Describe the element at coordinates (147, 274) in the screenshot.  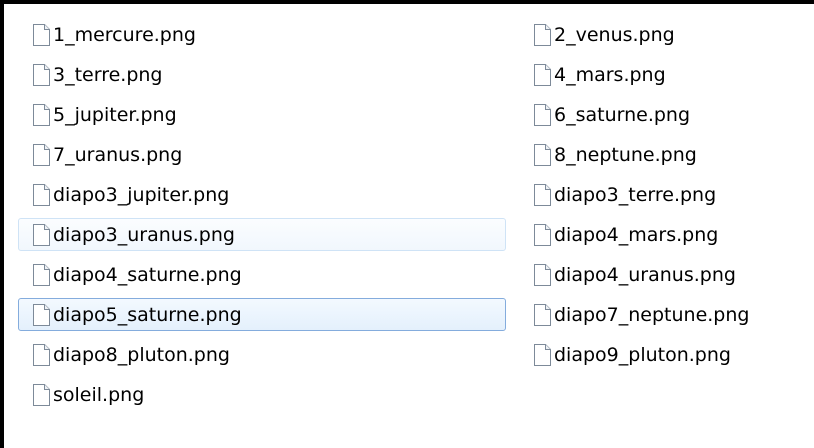
I see `file-name: diapo4_saturne.png` at that location.